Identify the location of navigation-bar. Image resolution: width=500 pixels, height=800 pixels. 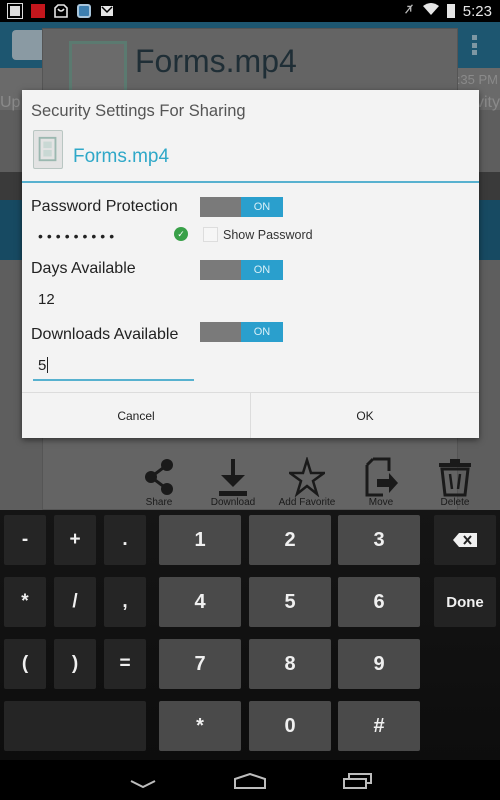
(250, 780).